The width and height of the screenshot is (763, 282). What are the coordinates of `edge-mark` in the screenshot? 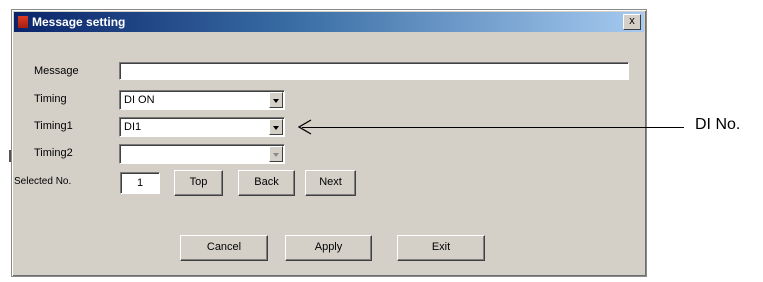 It's located at (10, 156).